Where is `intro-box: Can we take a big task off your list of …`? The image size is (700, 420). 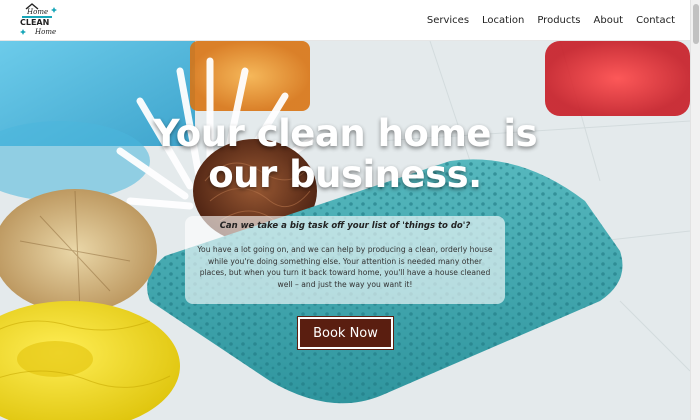 intro-box: Can we take a big task off your list of … is located at coordinates (345, 260).